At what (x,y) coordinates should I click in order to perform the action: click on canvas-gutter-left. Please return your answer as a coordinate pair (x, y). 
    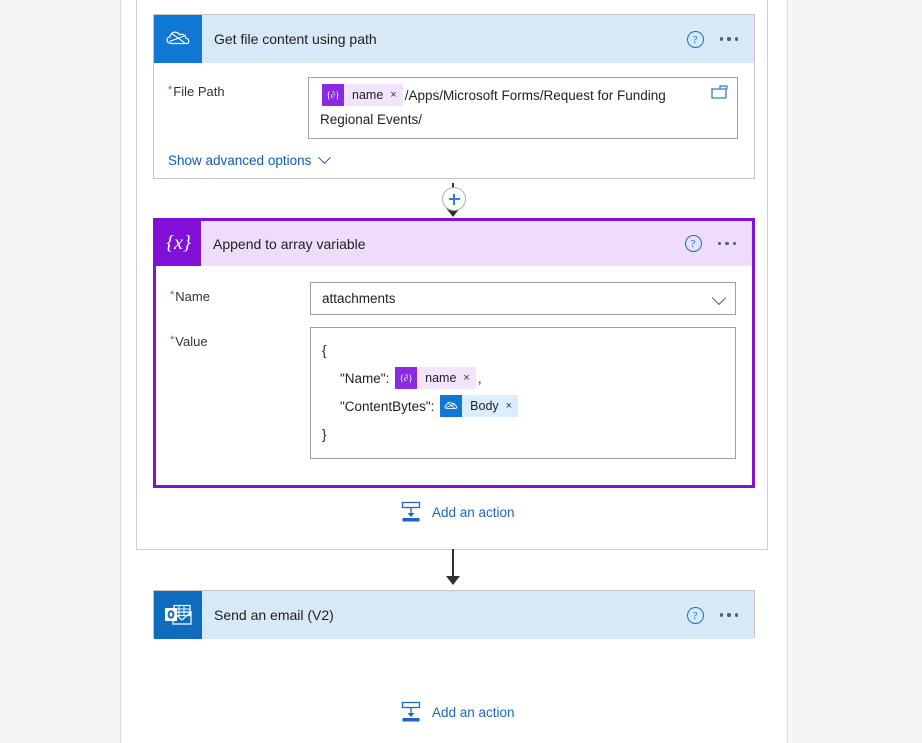
    Looking at the image, I should click on (60, 371).